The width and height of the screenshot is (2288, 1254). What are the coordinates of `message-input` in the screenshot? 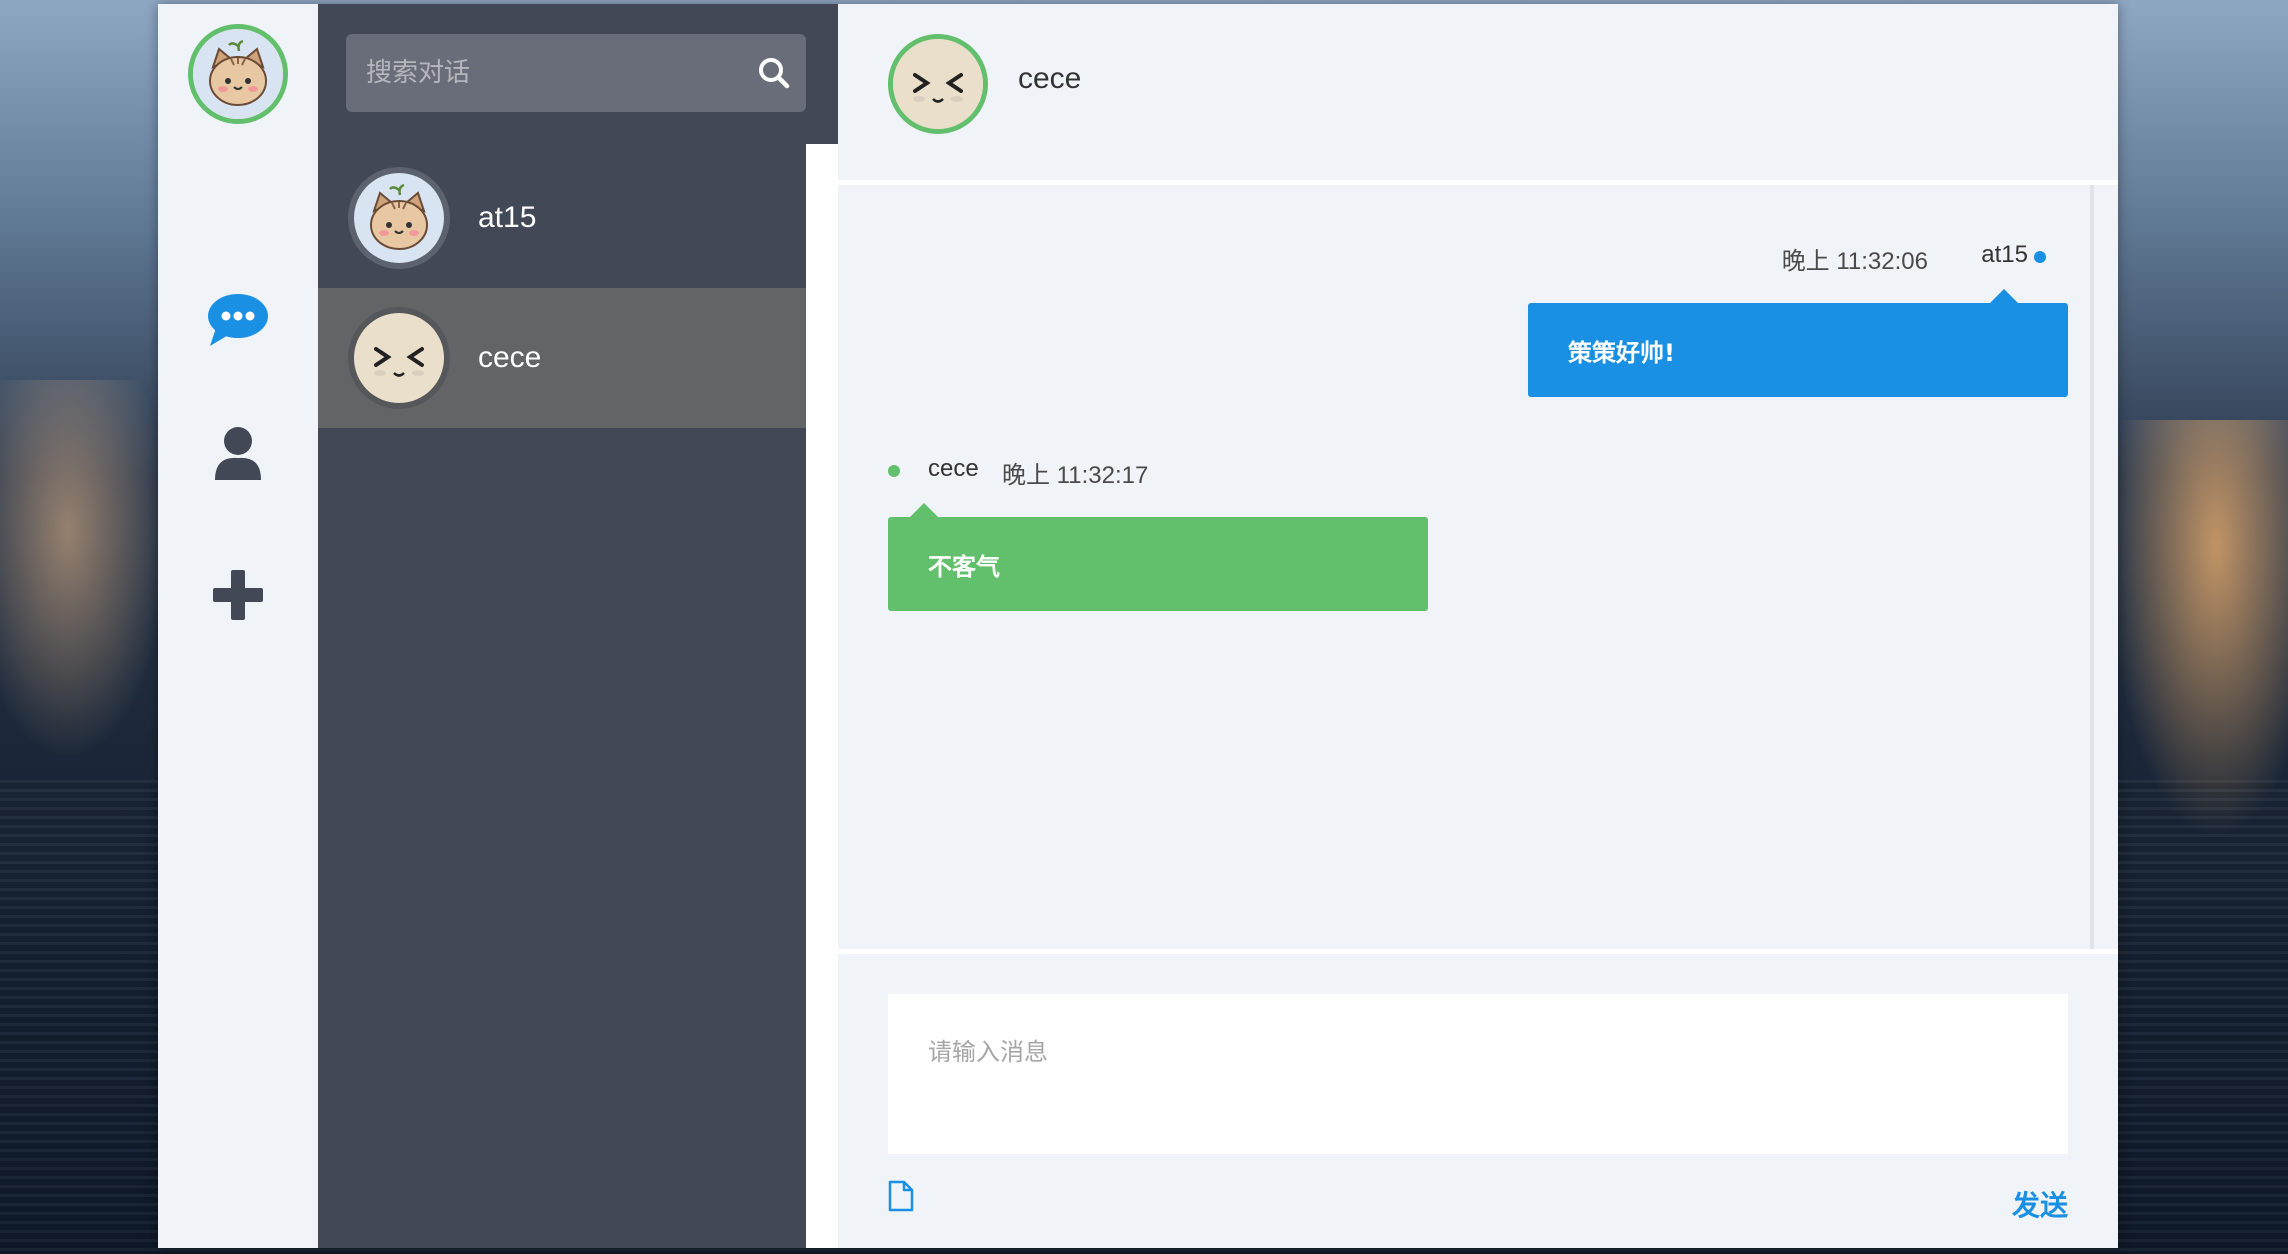 It's located at (1478, 1074).